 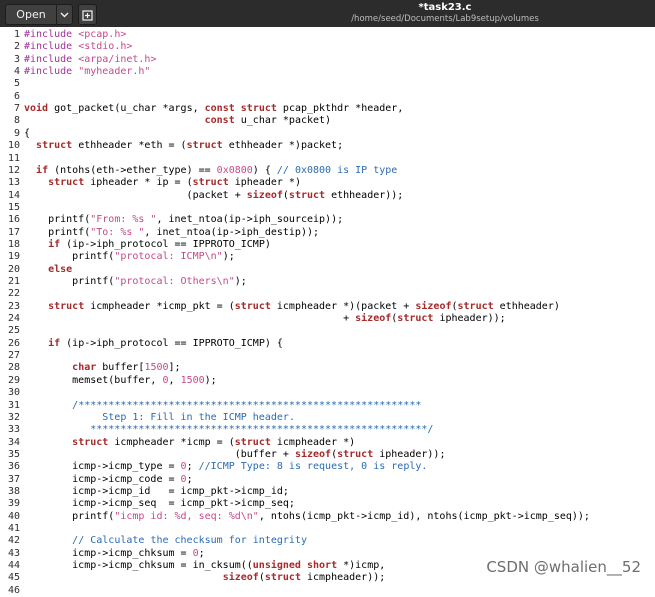 I want to click on line-number: 32, so click(x=13, y=417).